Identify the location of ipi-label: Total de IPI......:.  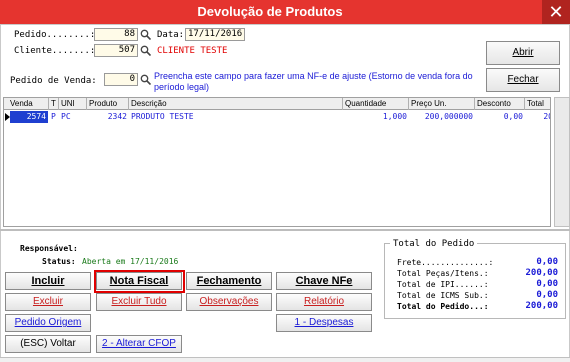
(443, 284).